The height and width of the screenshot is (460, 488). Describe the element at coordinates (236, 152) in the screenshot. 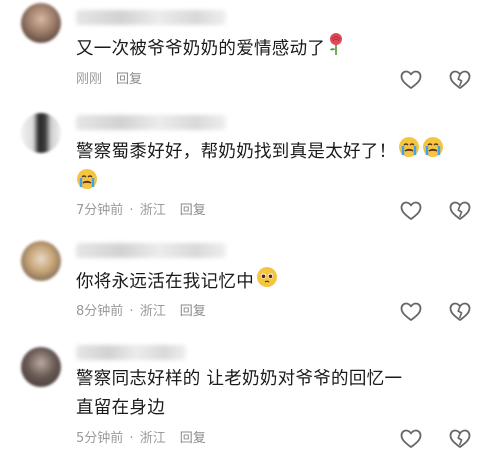

I see `comment-text-content: 警察蜀黍好好，帮奶奶找到真是太好了！` at that location.